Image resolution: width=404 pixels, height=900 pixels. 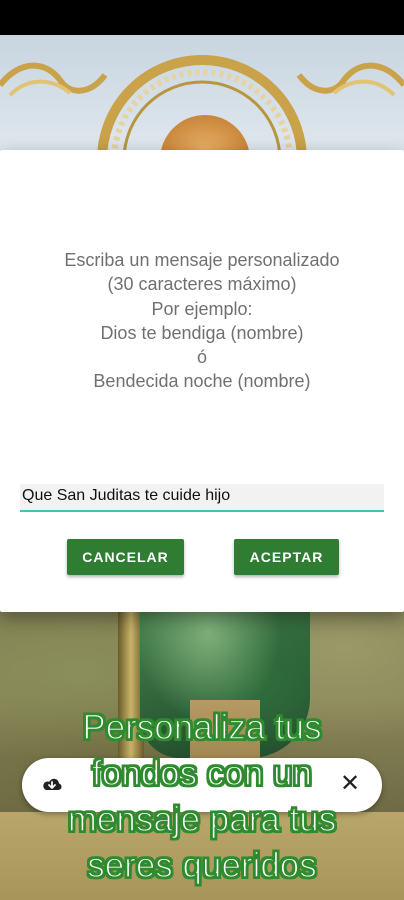 What do you see at coordinates (286, 557) in the screenshot?
I see `accept-button: ACEPTAR` at bounding box center [286, 557].